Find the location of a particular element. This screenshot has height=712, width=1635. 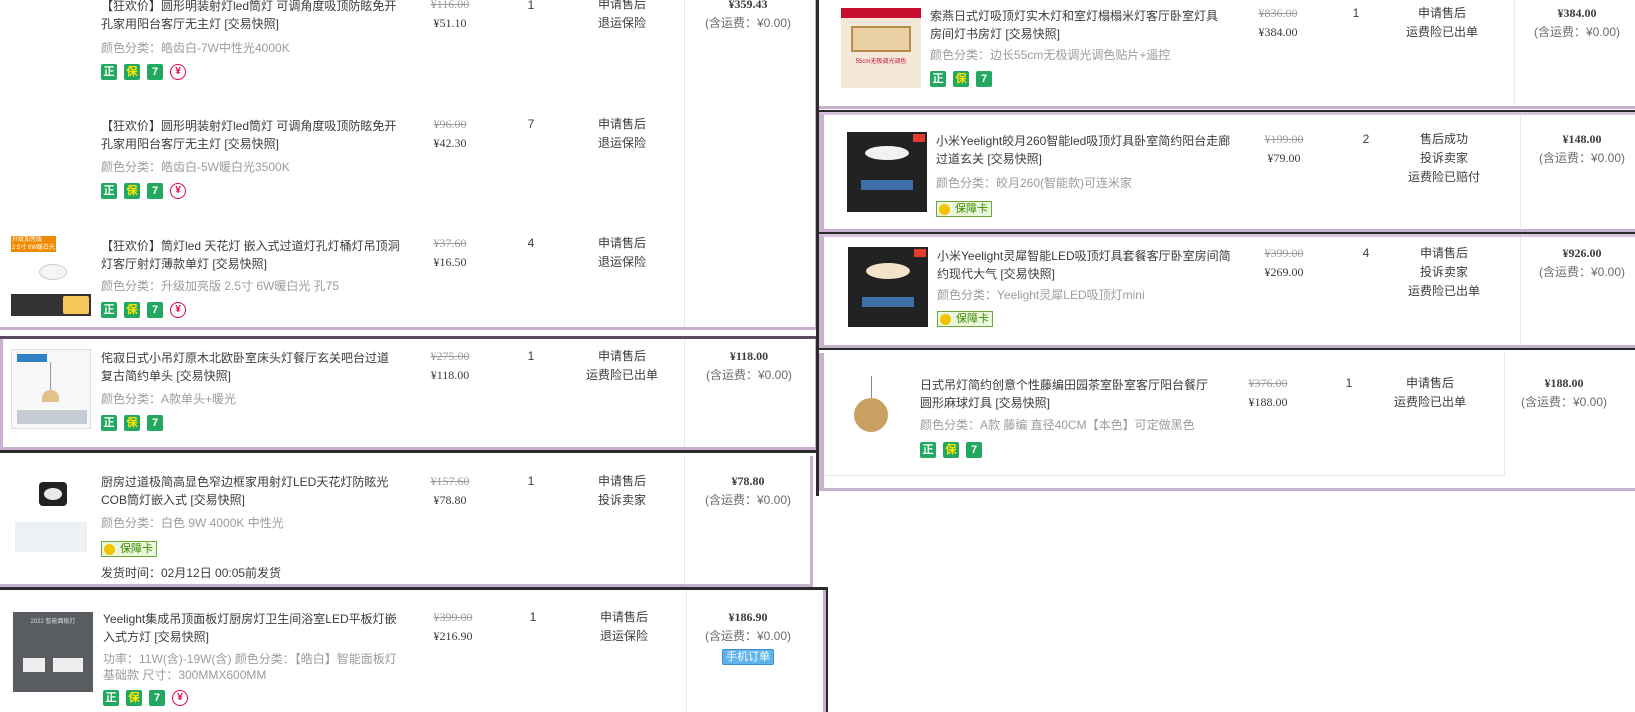

order-total: ¥384.00 (含运费：¥0.00) is located at coordinates (1576, 23).